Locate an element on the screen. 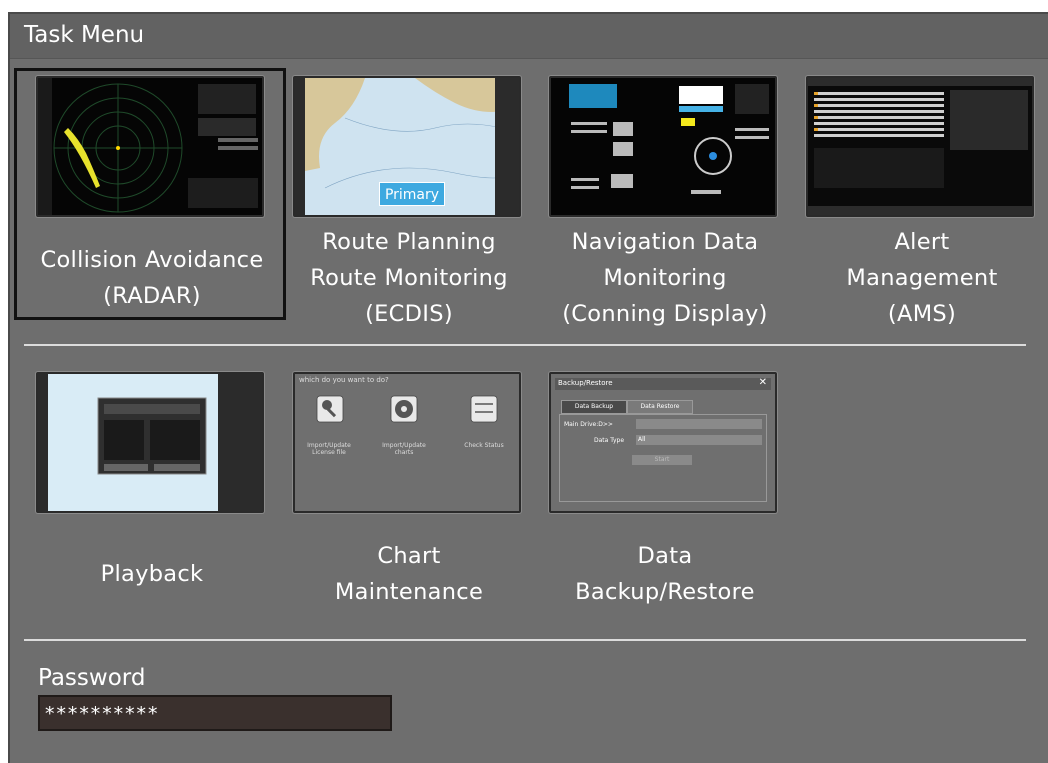 Image resolution: width=1048 pixels, height=763 pixels. task-ams: Alert Management (AMS) is located at coordinates (917, 209).